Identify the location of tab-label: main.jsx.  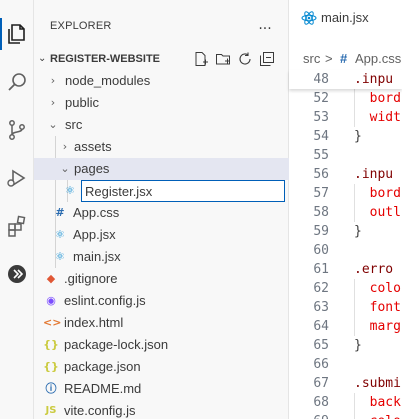
(345, 17).